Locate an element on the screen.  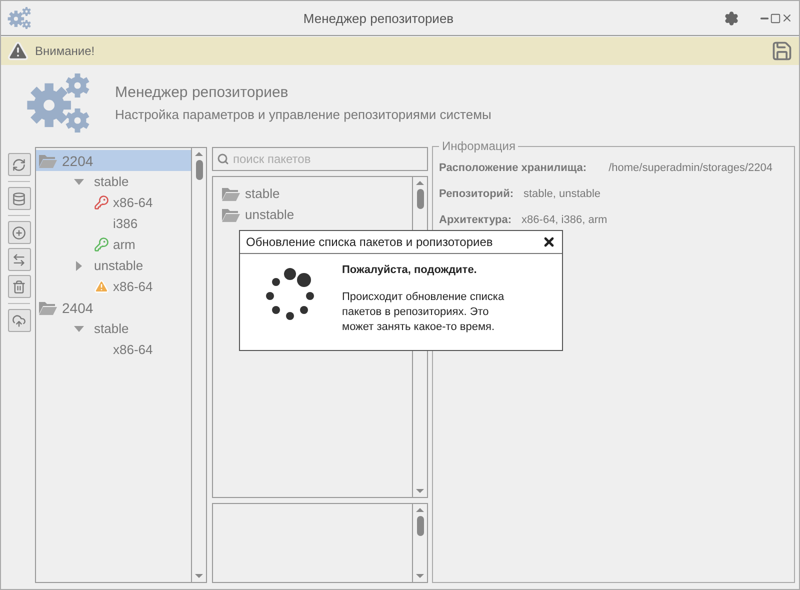
info-value: x86-64, i386, arm is located at coordinates (565, 220).